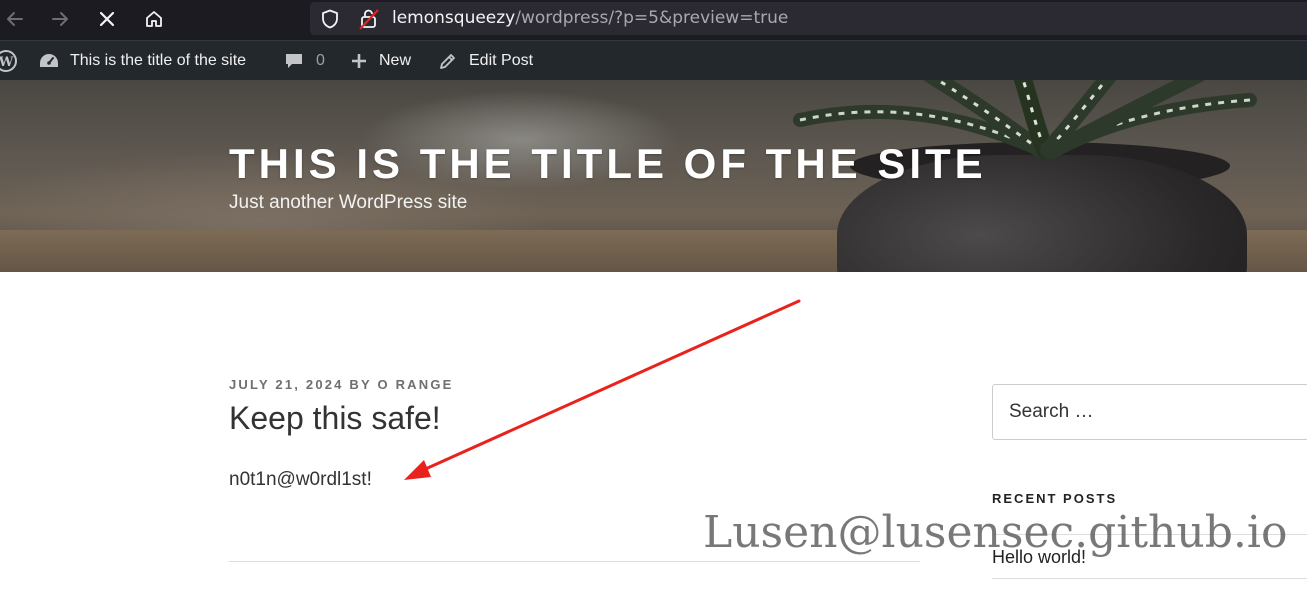  Describe the element at coordinates (300, 479) in the screenshot. I see `post-body: n0t1n@w0rdl1st!` at that location.